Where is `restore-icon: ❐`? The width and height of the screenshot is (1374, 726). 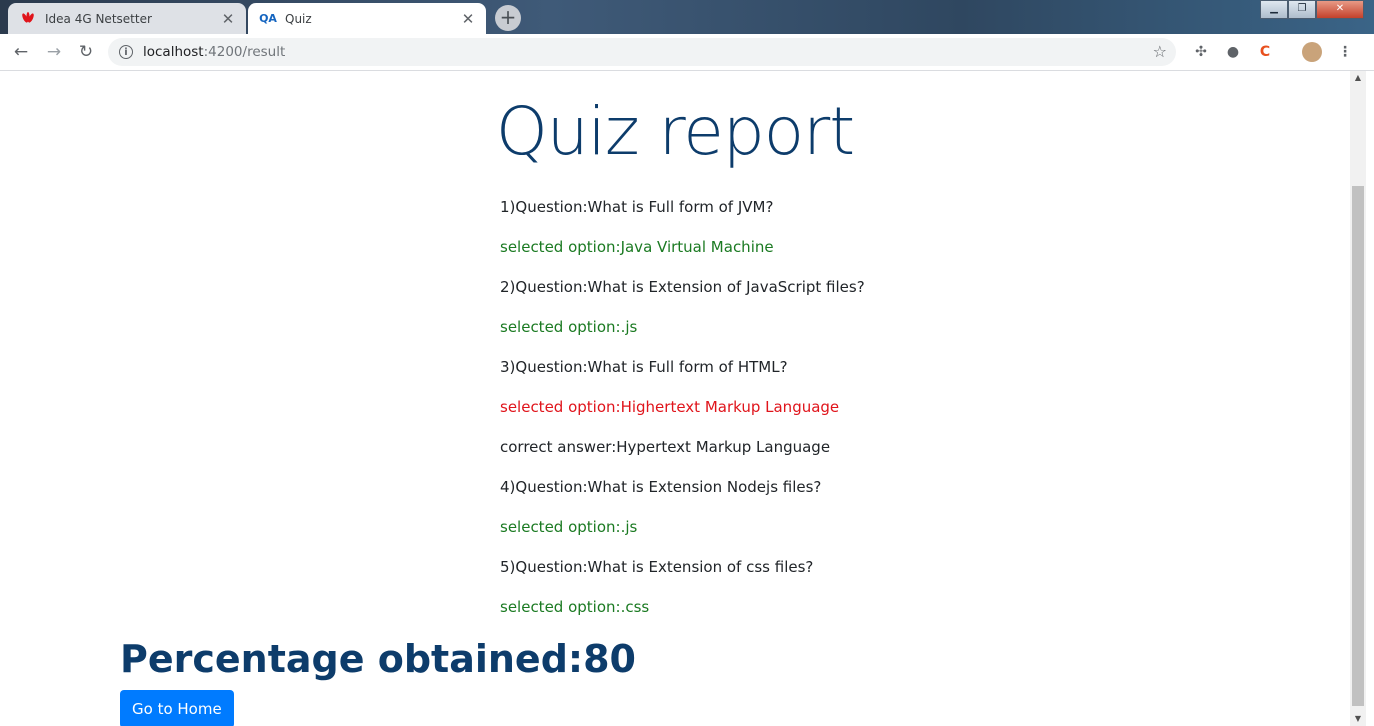 restore-icon: ❐ is located at coordinates (1302, 9).